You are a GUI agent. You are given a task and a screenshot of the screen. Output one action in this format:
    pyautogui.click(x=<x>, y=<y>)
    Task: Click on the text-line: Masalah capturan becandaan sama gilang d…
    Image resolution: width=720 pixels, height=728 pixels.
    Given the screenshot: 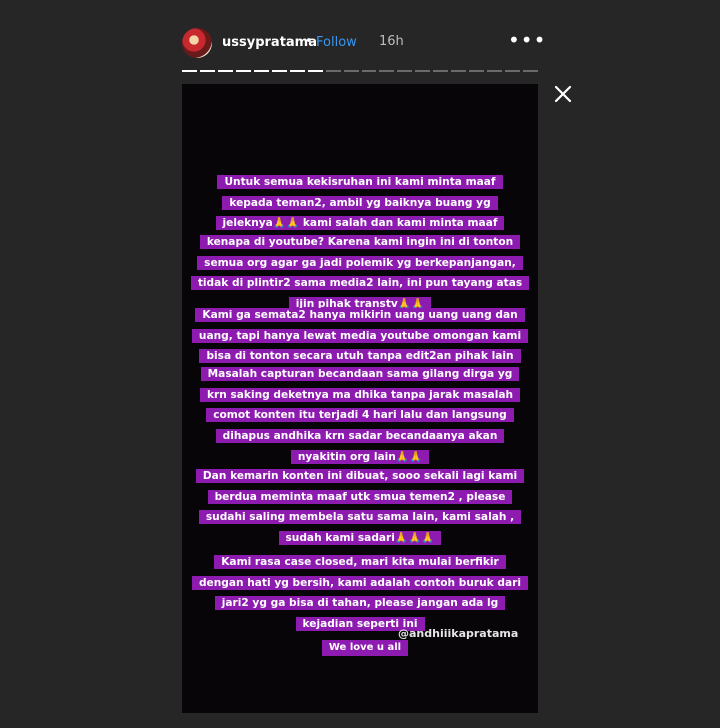 What is the action you would take?
    pyautogui.click(x=360, y=374)
    